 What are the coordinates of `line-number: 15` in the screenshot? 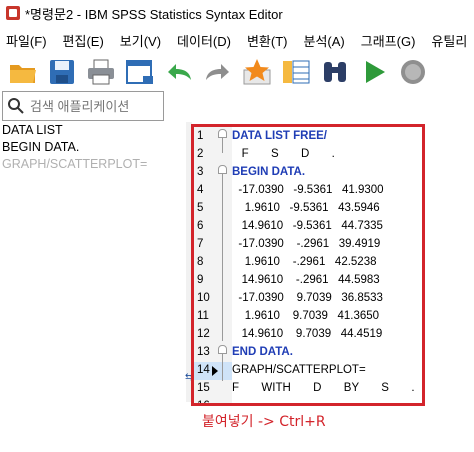 It's located at (203, 388).